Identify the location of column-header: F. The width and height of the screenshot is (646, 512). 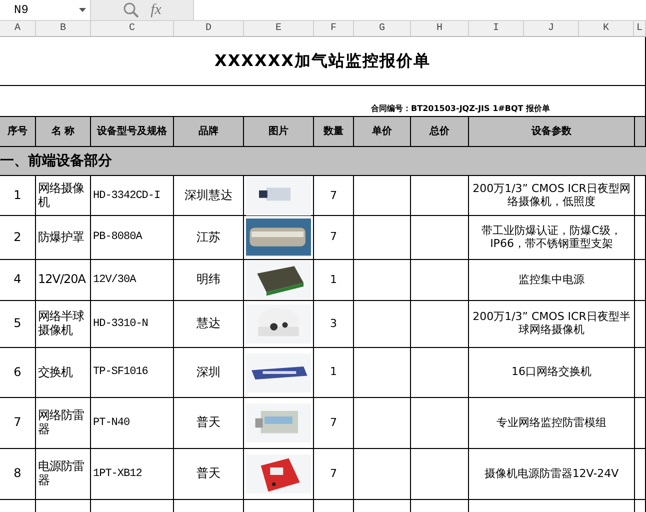
(334, 28).